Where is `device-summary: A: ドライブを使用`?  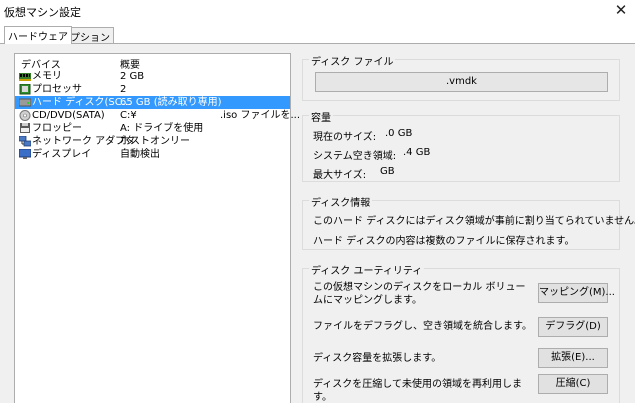 device-summary: A: ドライブを使用 is located at coordinates (162, 128).